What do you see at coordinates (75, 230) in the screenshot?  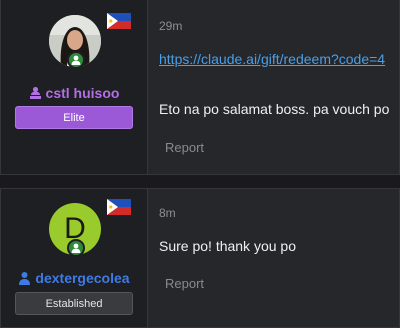 I see `avatar-container: D` at bounding box center [75, 230].